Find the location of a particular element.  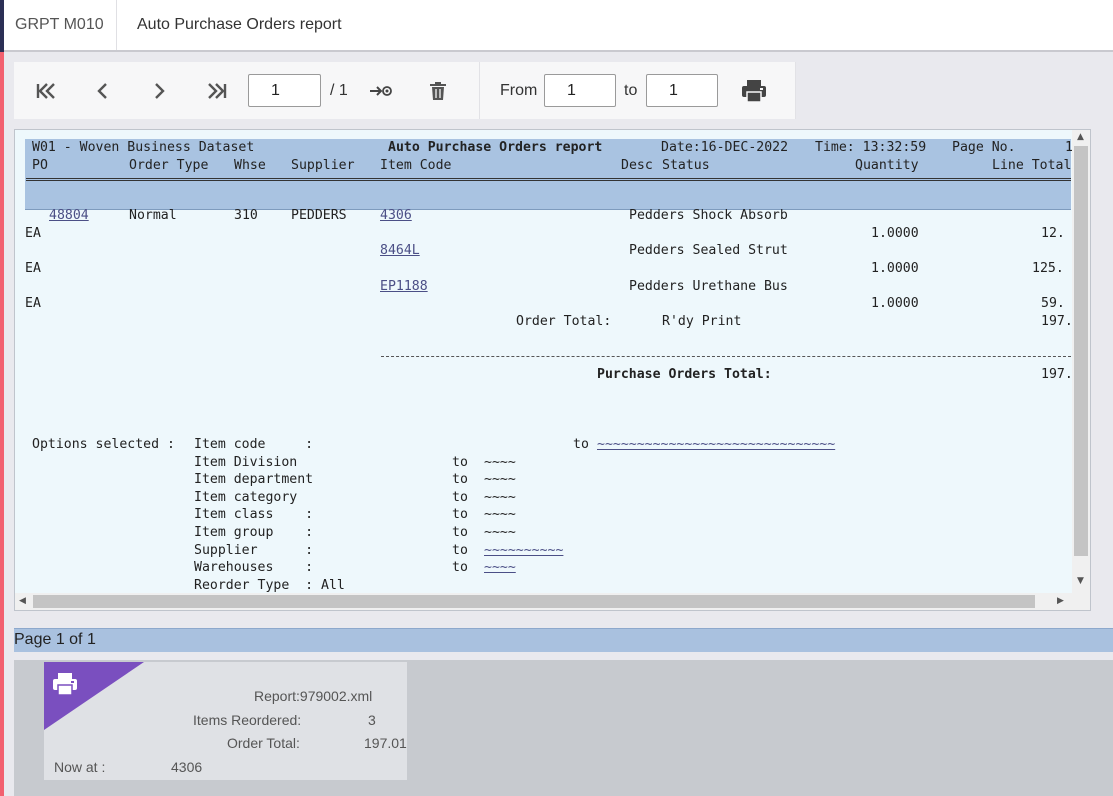

next-page-button is located at coordinates (159, 91).